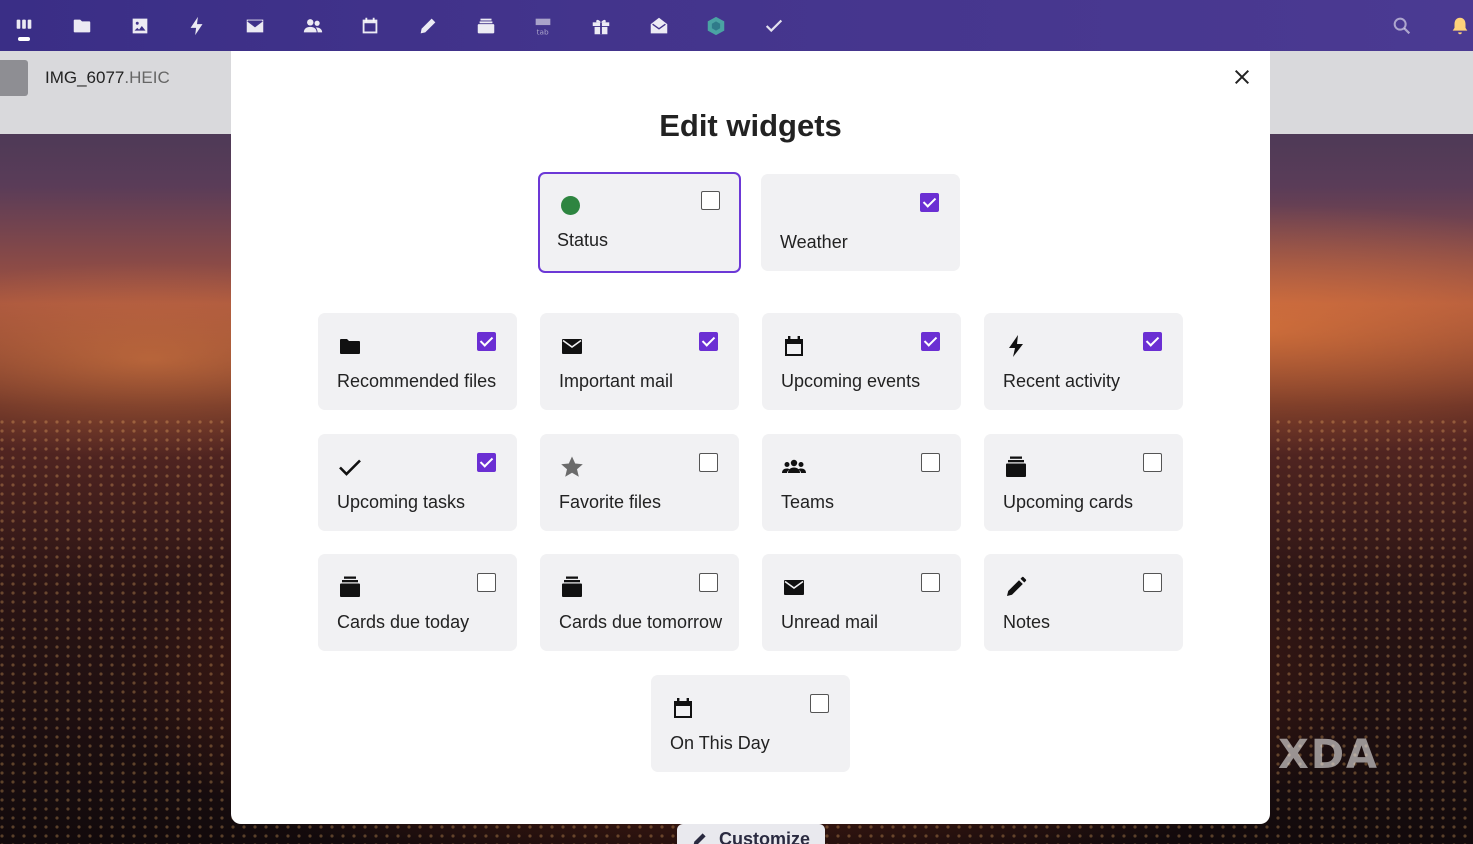 This screenshot has width=1473, height=844. Describe the element at coordinates (403, 622) in the screenshot. I see `widget-label: Cards due today` at that location.